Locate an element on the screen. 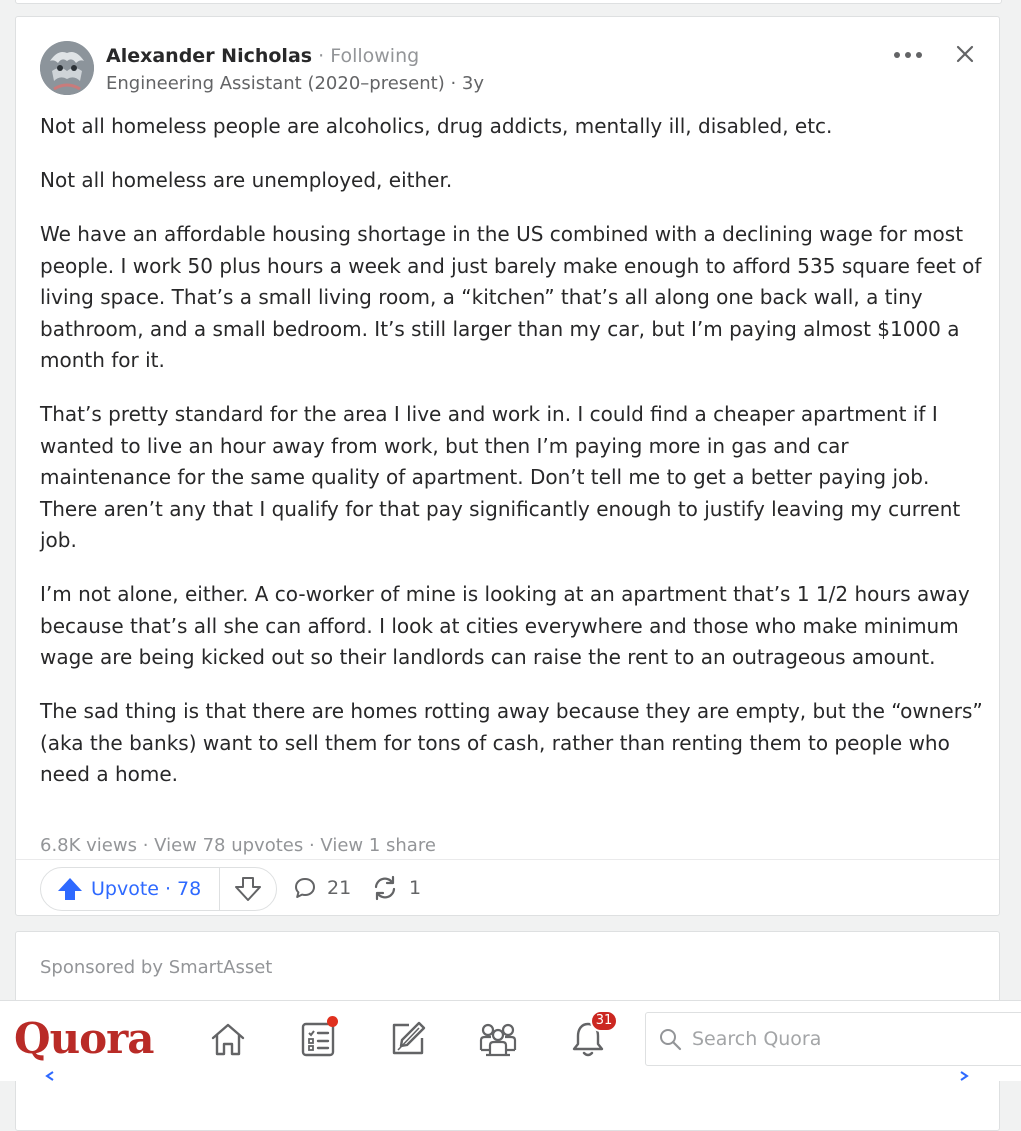  pencil-square-icon is located at coordinates (409, 1038).